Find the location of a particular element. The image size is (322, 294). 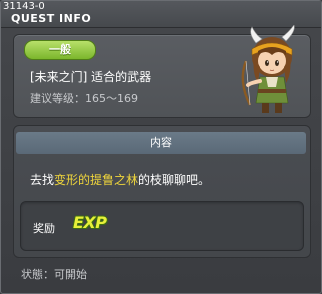

status-value: 可開始 is located at coordinates (70, 274).